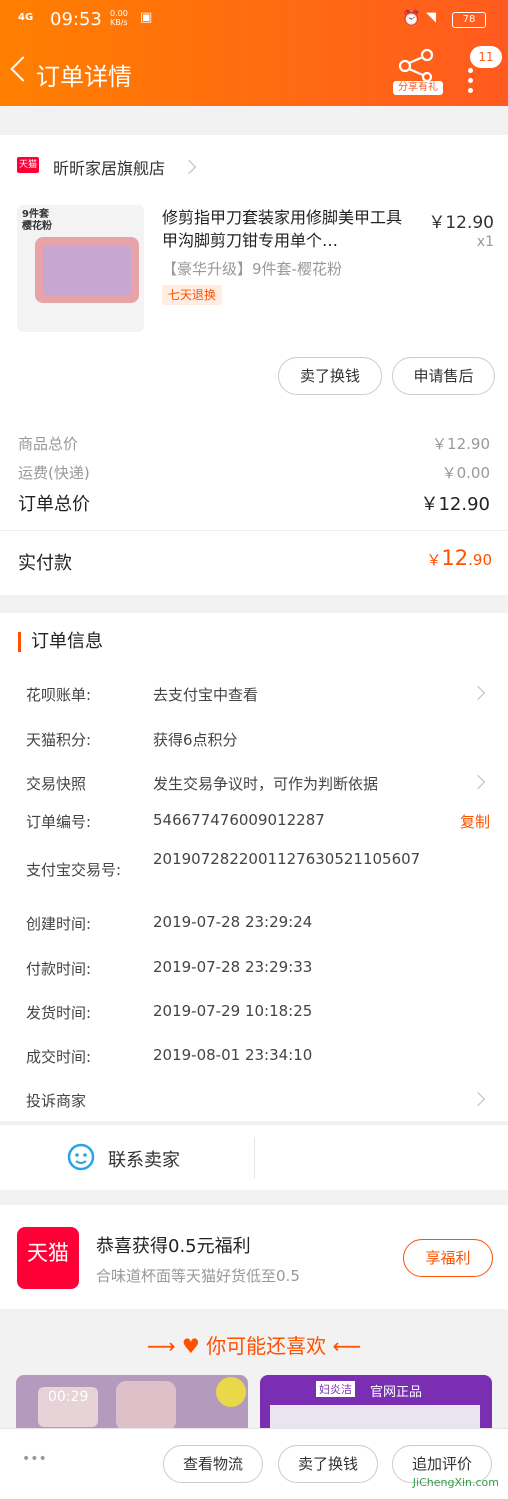 Image resolution: width=508 pixels, height=1499 pixels. What do you see at coordinates (48, 444) in the screenshot?
I see `goods-total-label: 商品总价` at bounding box center [48, 444].